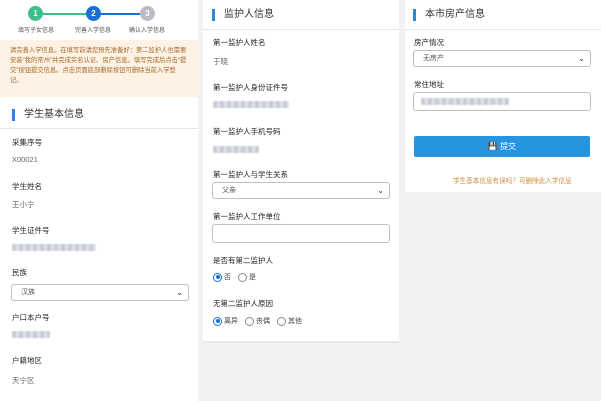 This screenshot has height=401, width=601. Describe the element at coordinates (28, 292) in the screenshot. I see `ethnicity-selected: 汉族` at that location.